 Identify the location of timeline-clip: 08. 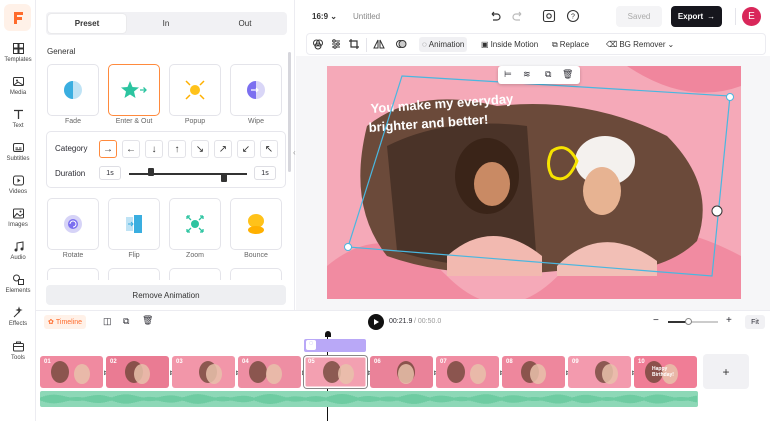
(533, 372).